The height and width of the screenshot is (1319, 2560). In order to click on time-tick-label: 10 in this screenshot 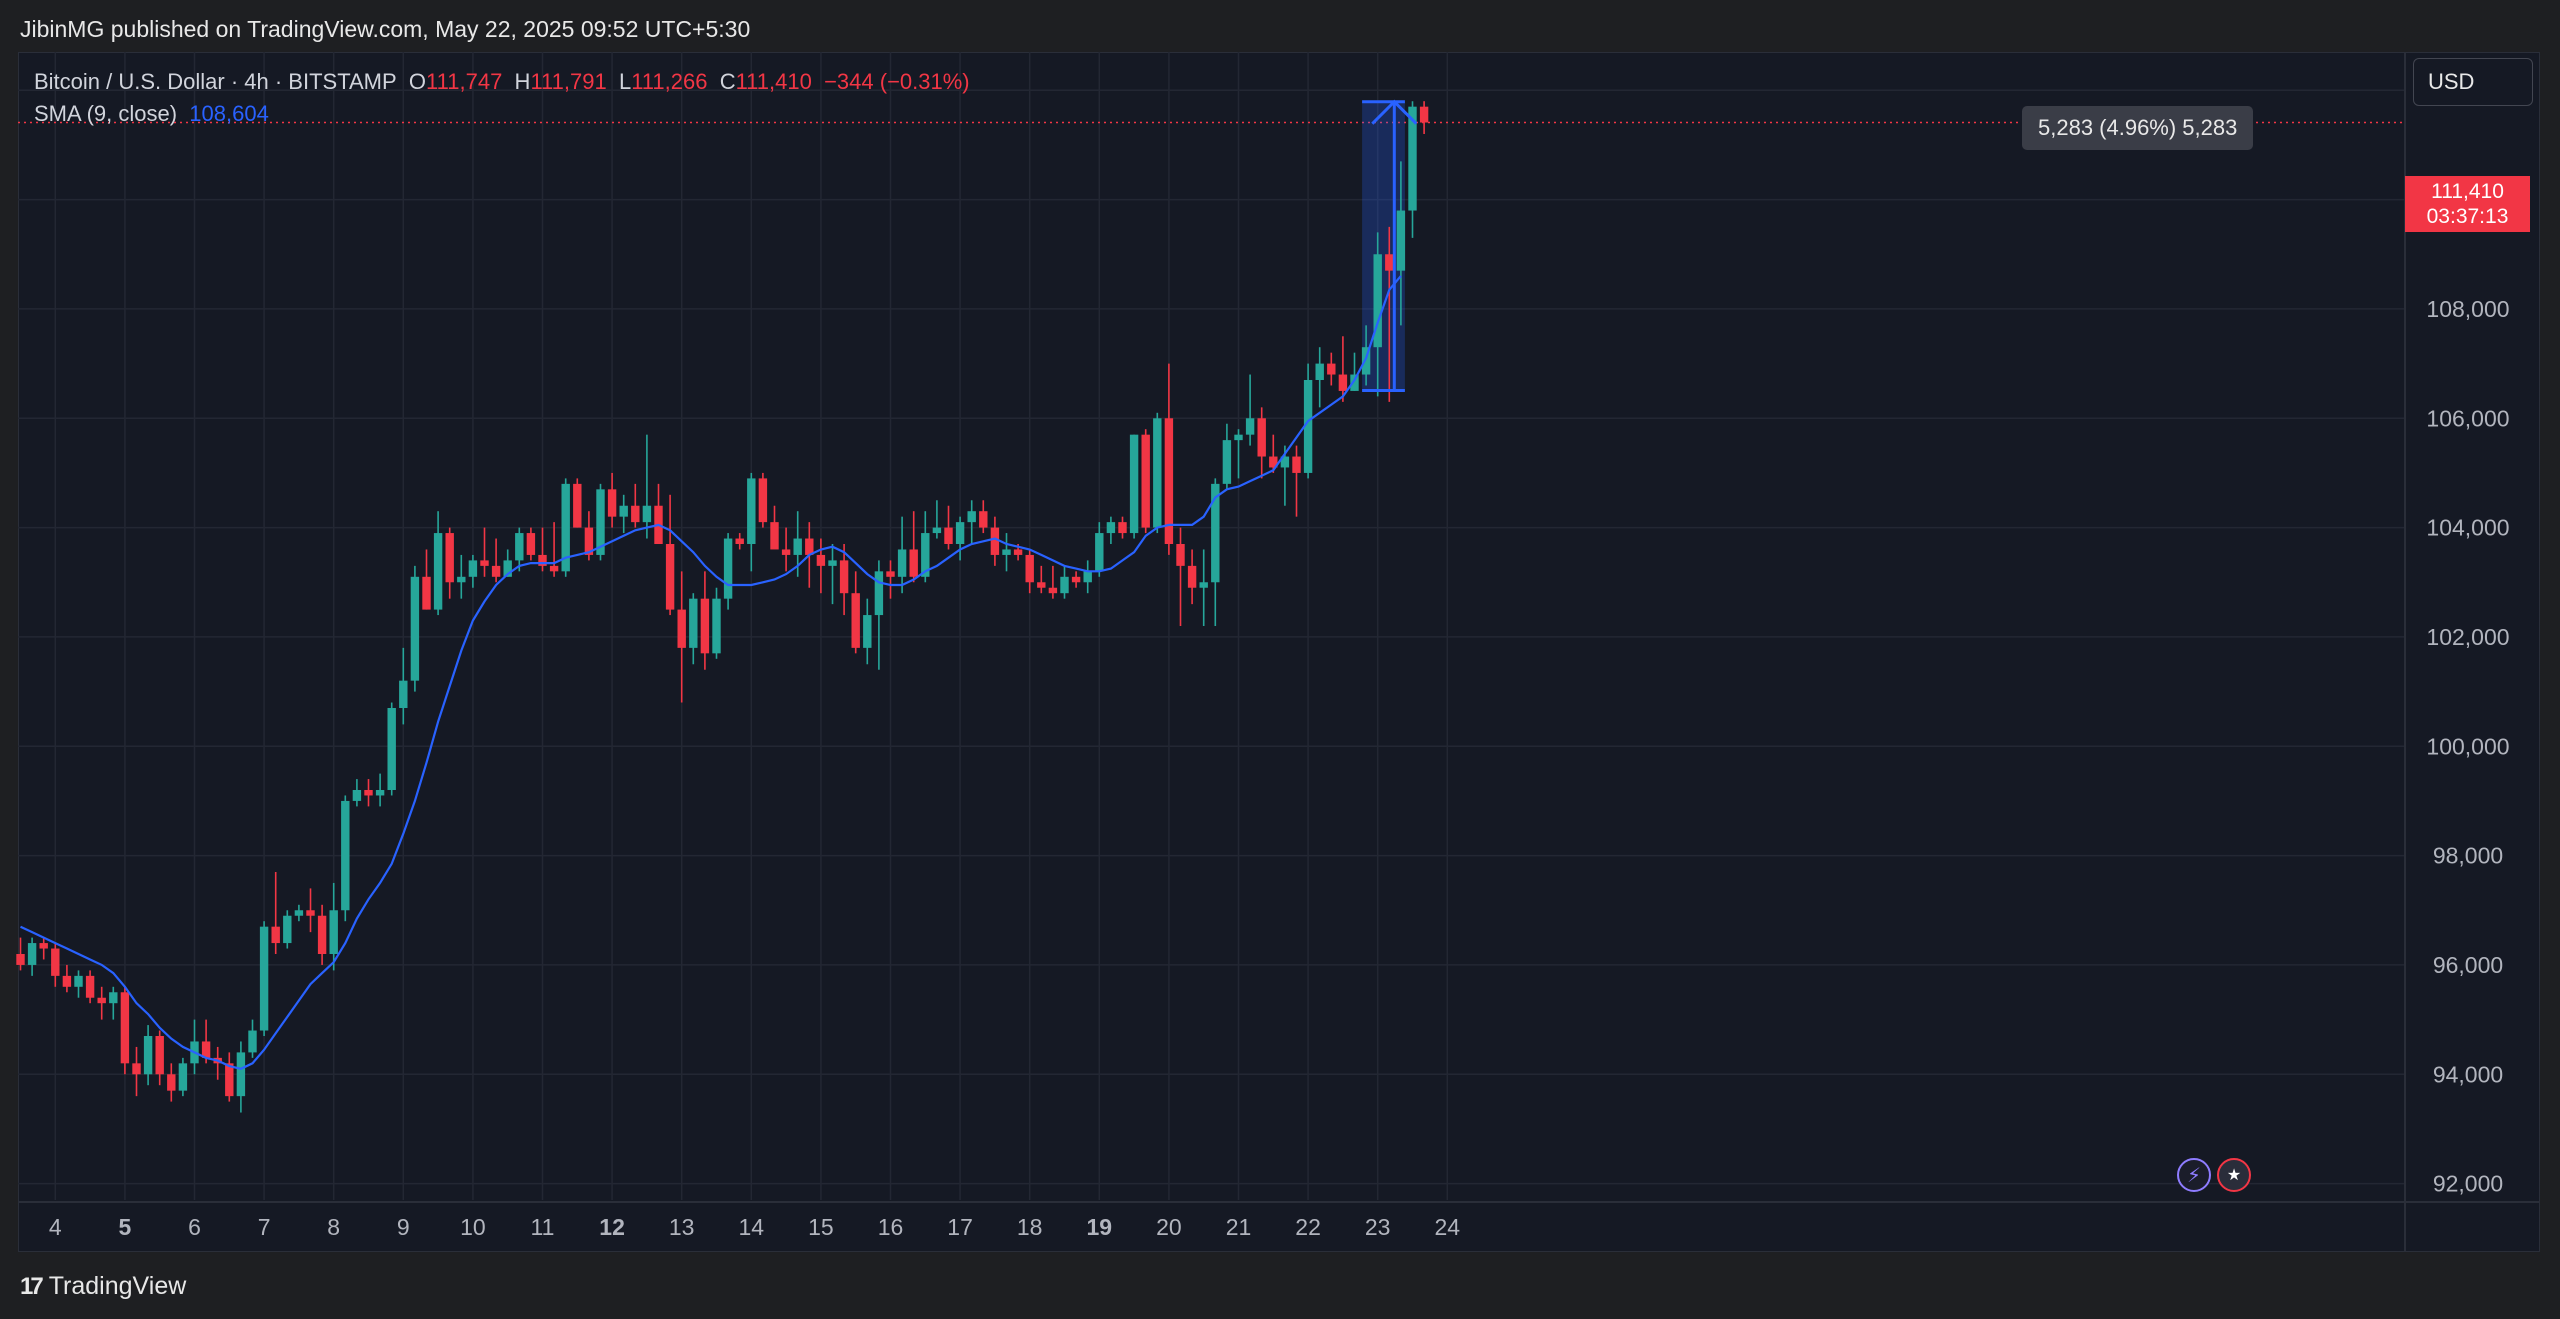, I will do `click(473, 1227)`.